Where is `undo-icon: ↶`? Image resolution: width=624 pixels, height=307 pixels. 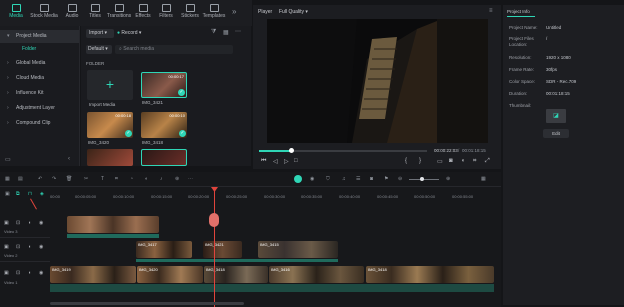 undo-icon: ↶ is located at coordinates (40, 179).